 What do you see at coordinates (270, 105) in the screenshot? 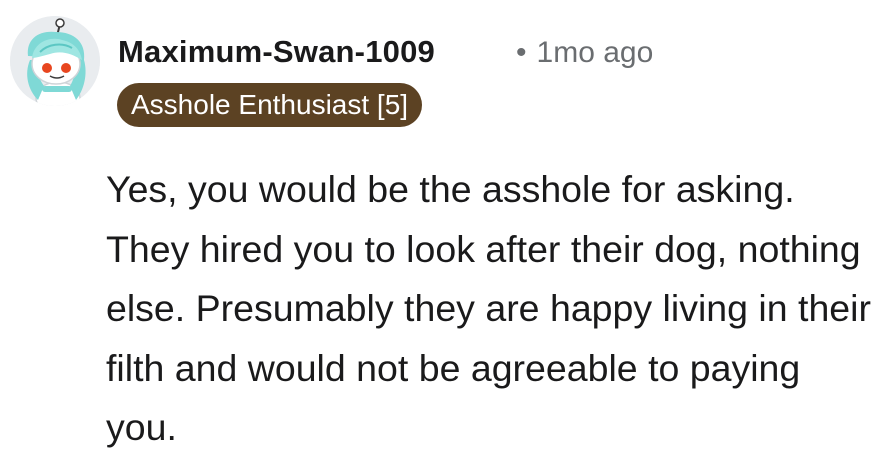
I see `user-flair-badge: Asshole Enthusiast [5]` at bounding box center [270, 105].